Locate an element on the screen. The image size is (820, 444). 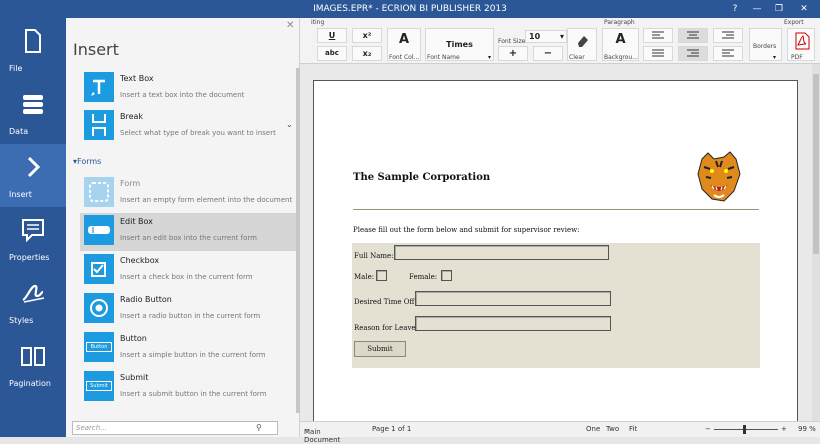
clear-label: Clear is located at coordinates (577, 57).